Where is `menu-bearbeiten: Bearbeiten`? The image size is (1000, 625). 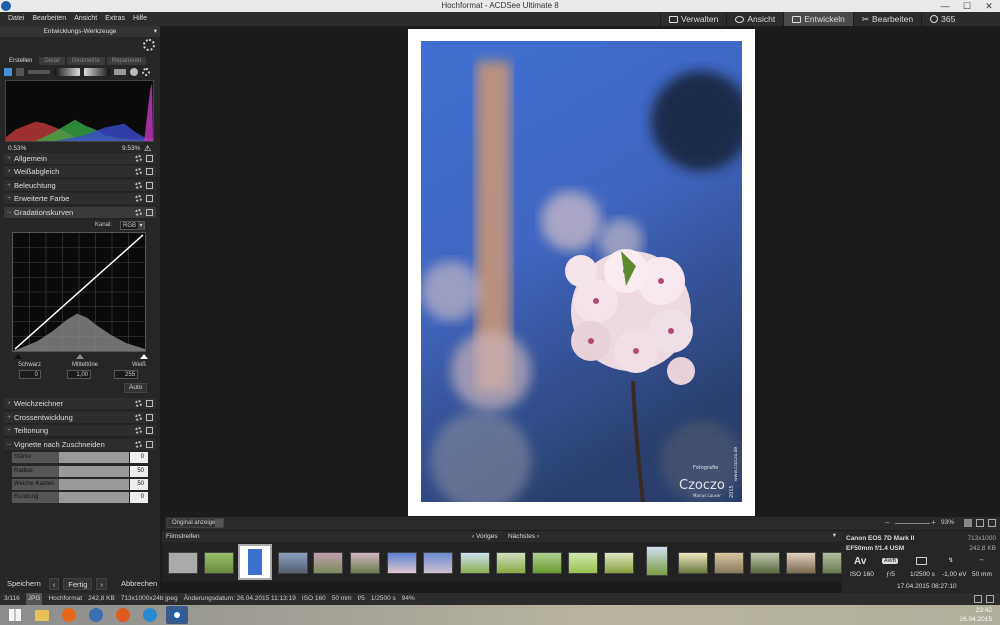
menu-bearbeiten: Bearbeiten is located at coordinates (49, 19).